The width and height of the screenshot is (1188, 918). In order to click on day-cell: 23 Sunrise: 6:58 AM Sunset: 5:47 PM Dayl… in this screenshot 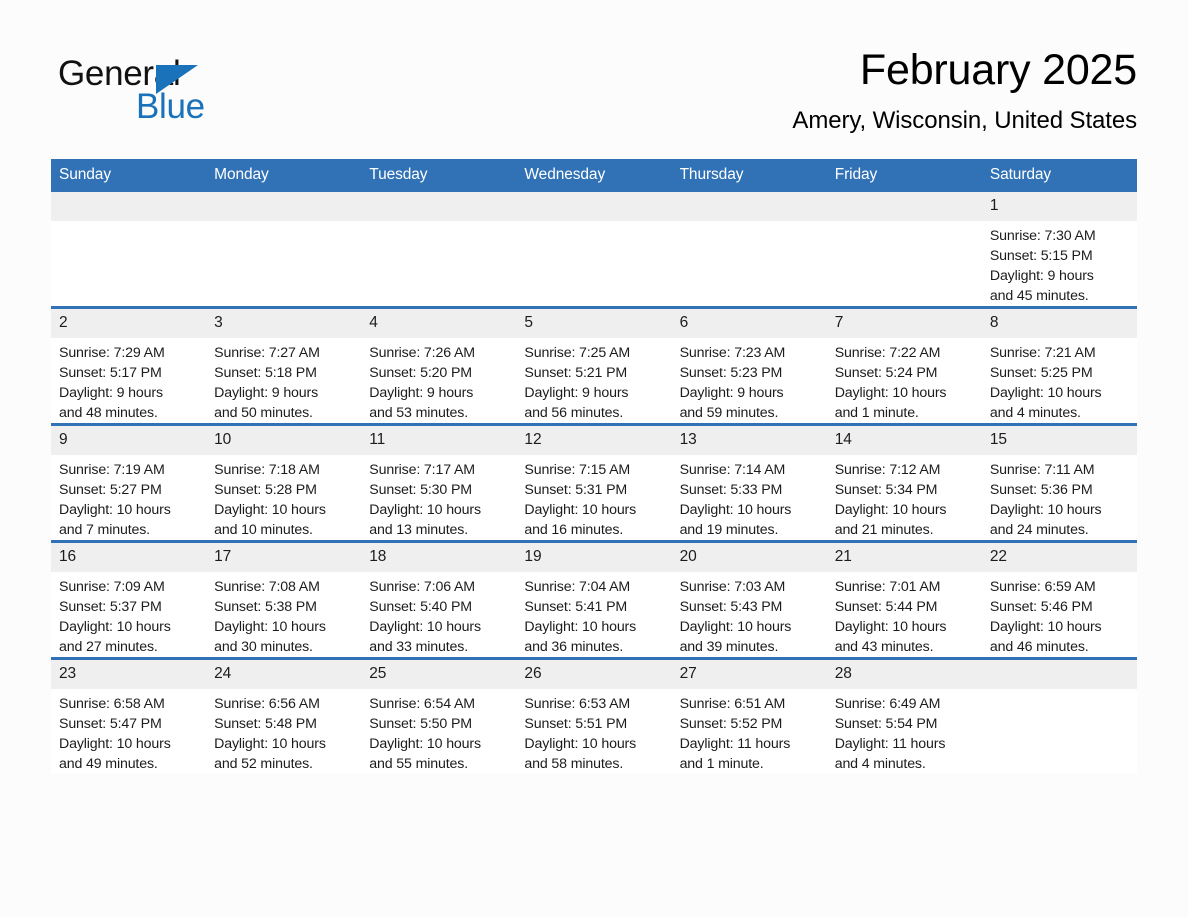, I will do `click(129, 715)`.